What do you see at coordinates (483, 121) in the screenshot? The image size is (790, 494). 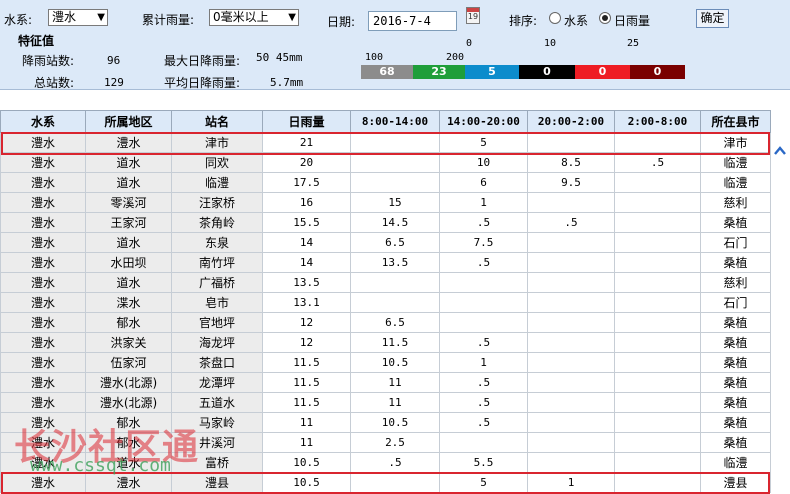 I see `column-header: 14:00-20:00` at bounding box center [483, 121].